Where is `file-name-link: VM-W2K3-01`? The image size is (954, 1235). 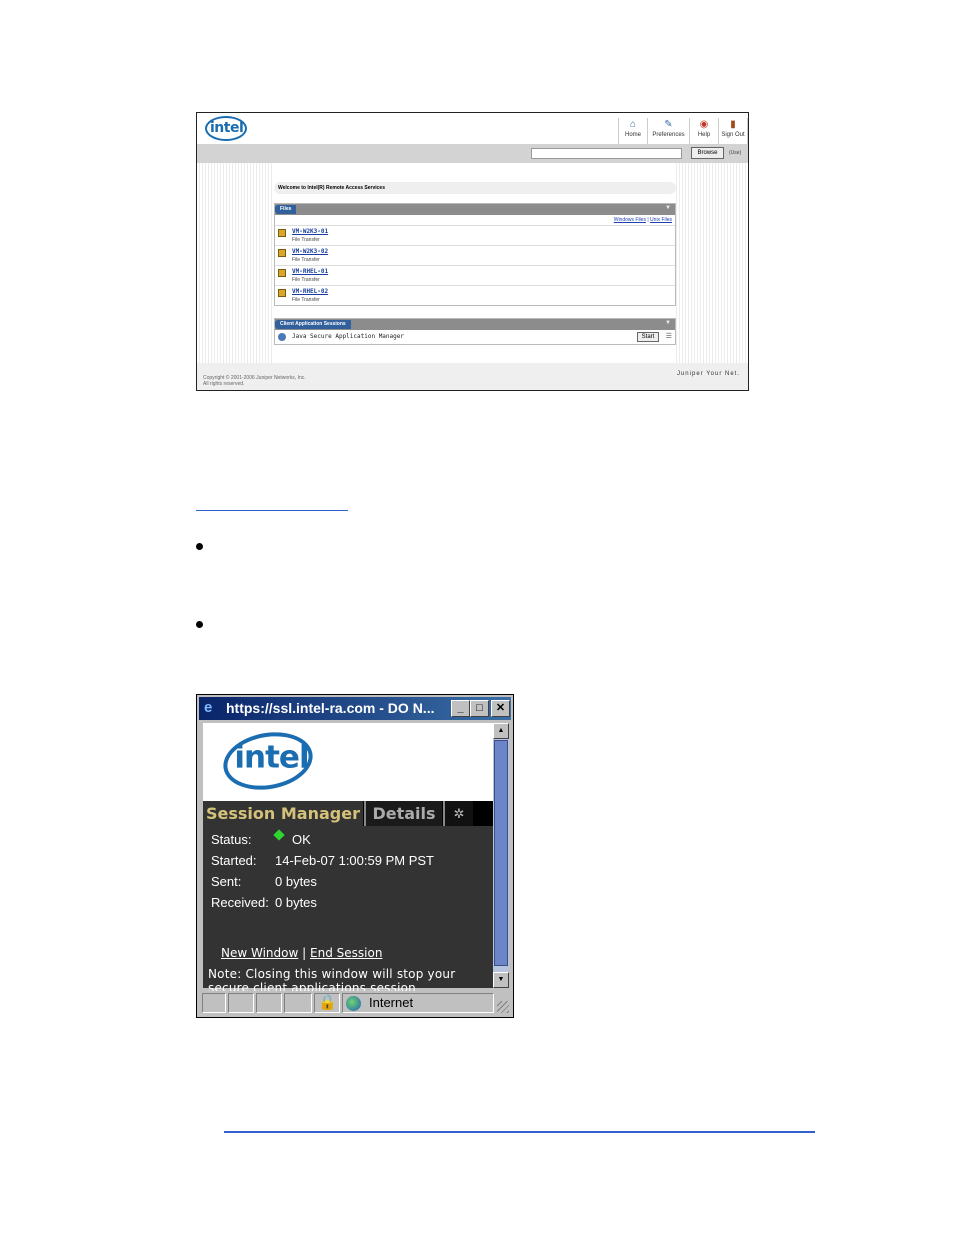 file-name-link: VM-W2K3-01 is located at coordinates (310, 231).